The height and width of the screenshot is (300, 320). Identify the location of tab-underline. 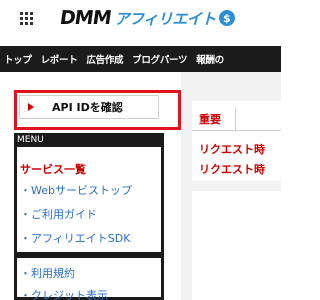
(236, 130).